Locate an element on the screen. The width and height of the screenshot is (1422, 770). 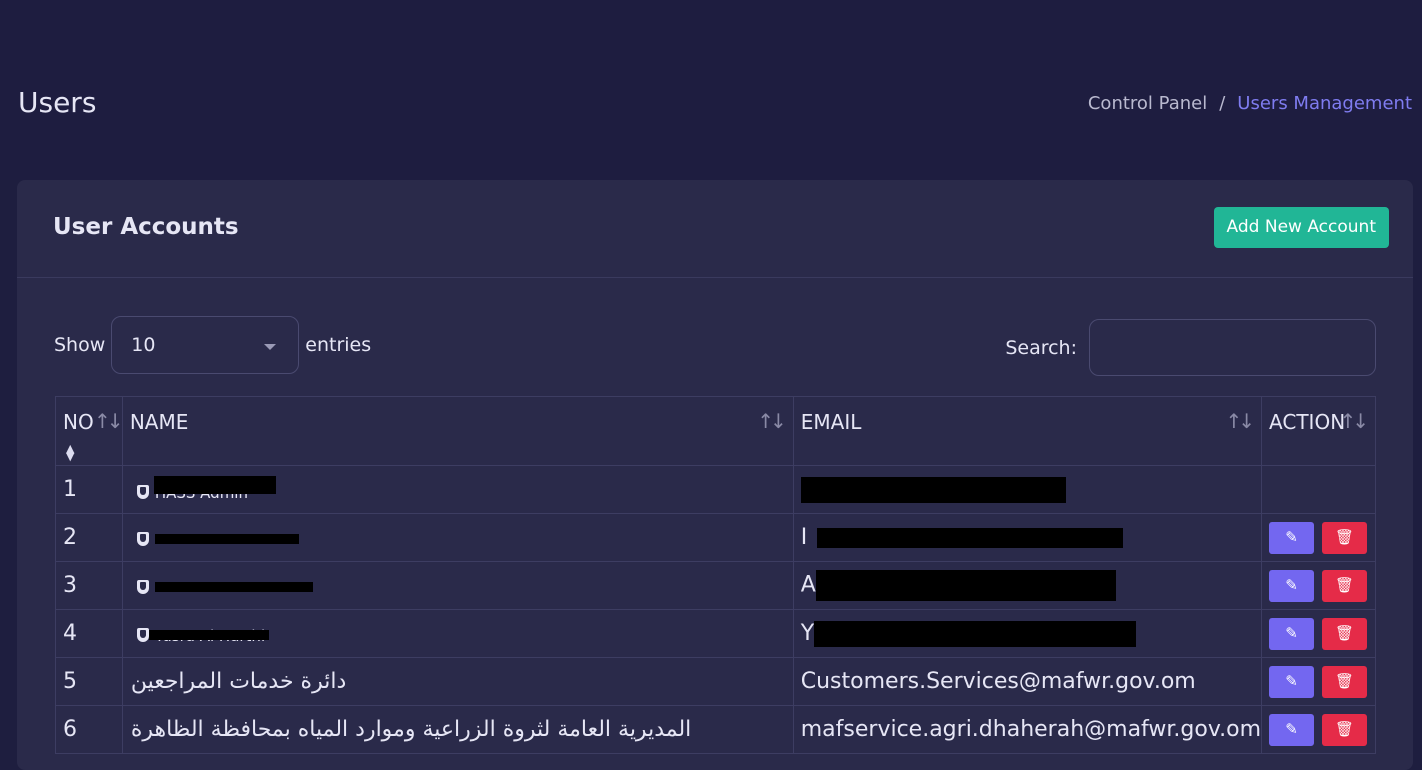
column-header-action: ACTION ↑↓ is located at coordinates (1318, 431).